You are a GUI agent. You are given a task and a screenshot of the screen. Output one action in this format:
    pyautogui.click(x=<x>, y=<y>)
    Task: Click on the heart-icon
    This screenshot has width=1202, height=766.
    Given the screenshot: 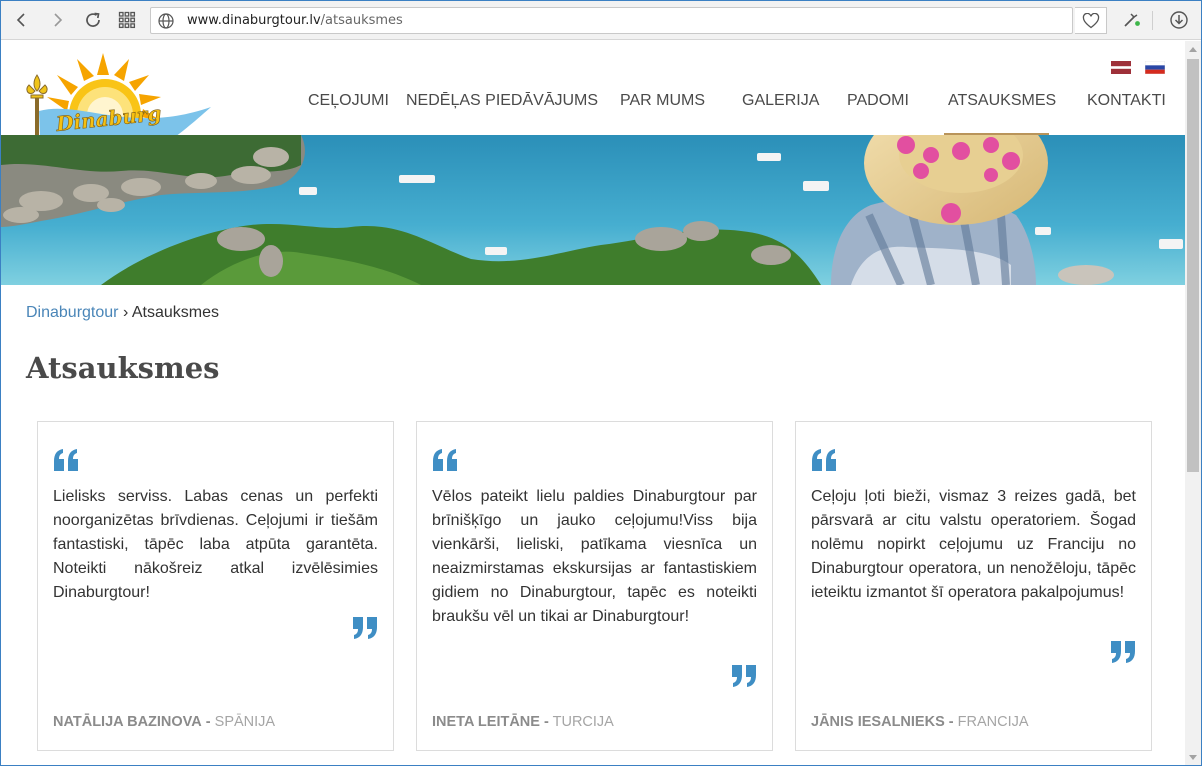 What is the action you would take?
    pyautogui.click(x=1090, y=20)
    